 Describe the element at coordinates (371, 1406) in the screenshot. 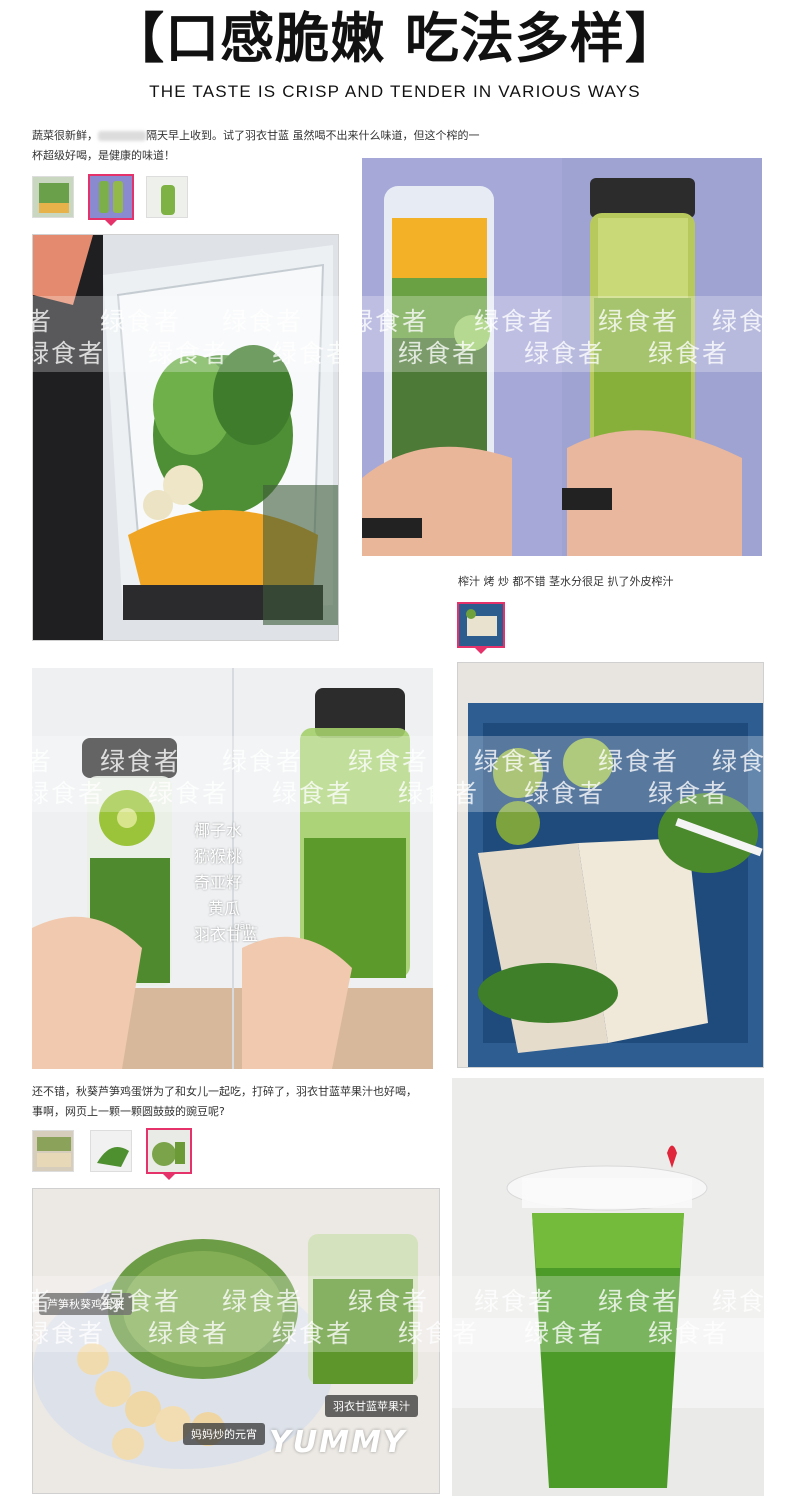

I see `juice-tag: 羽衣甘蓝苹果汁` at that location.